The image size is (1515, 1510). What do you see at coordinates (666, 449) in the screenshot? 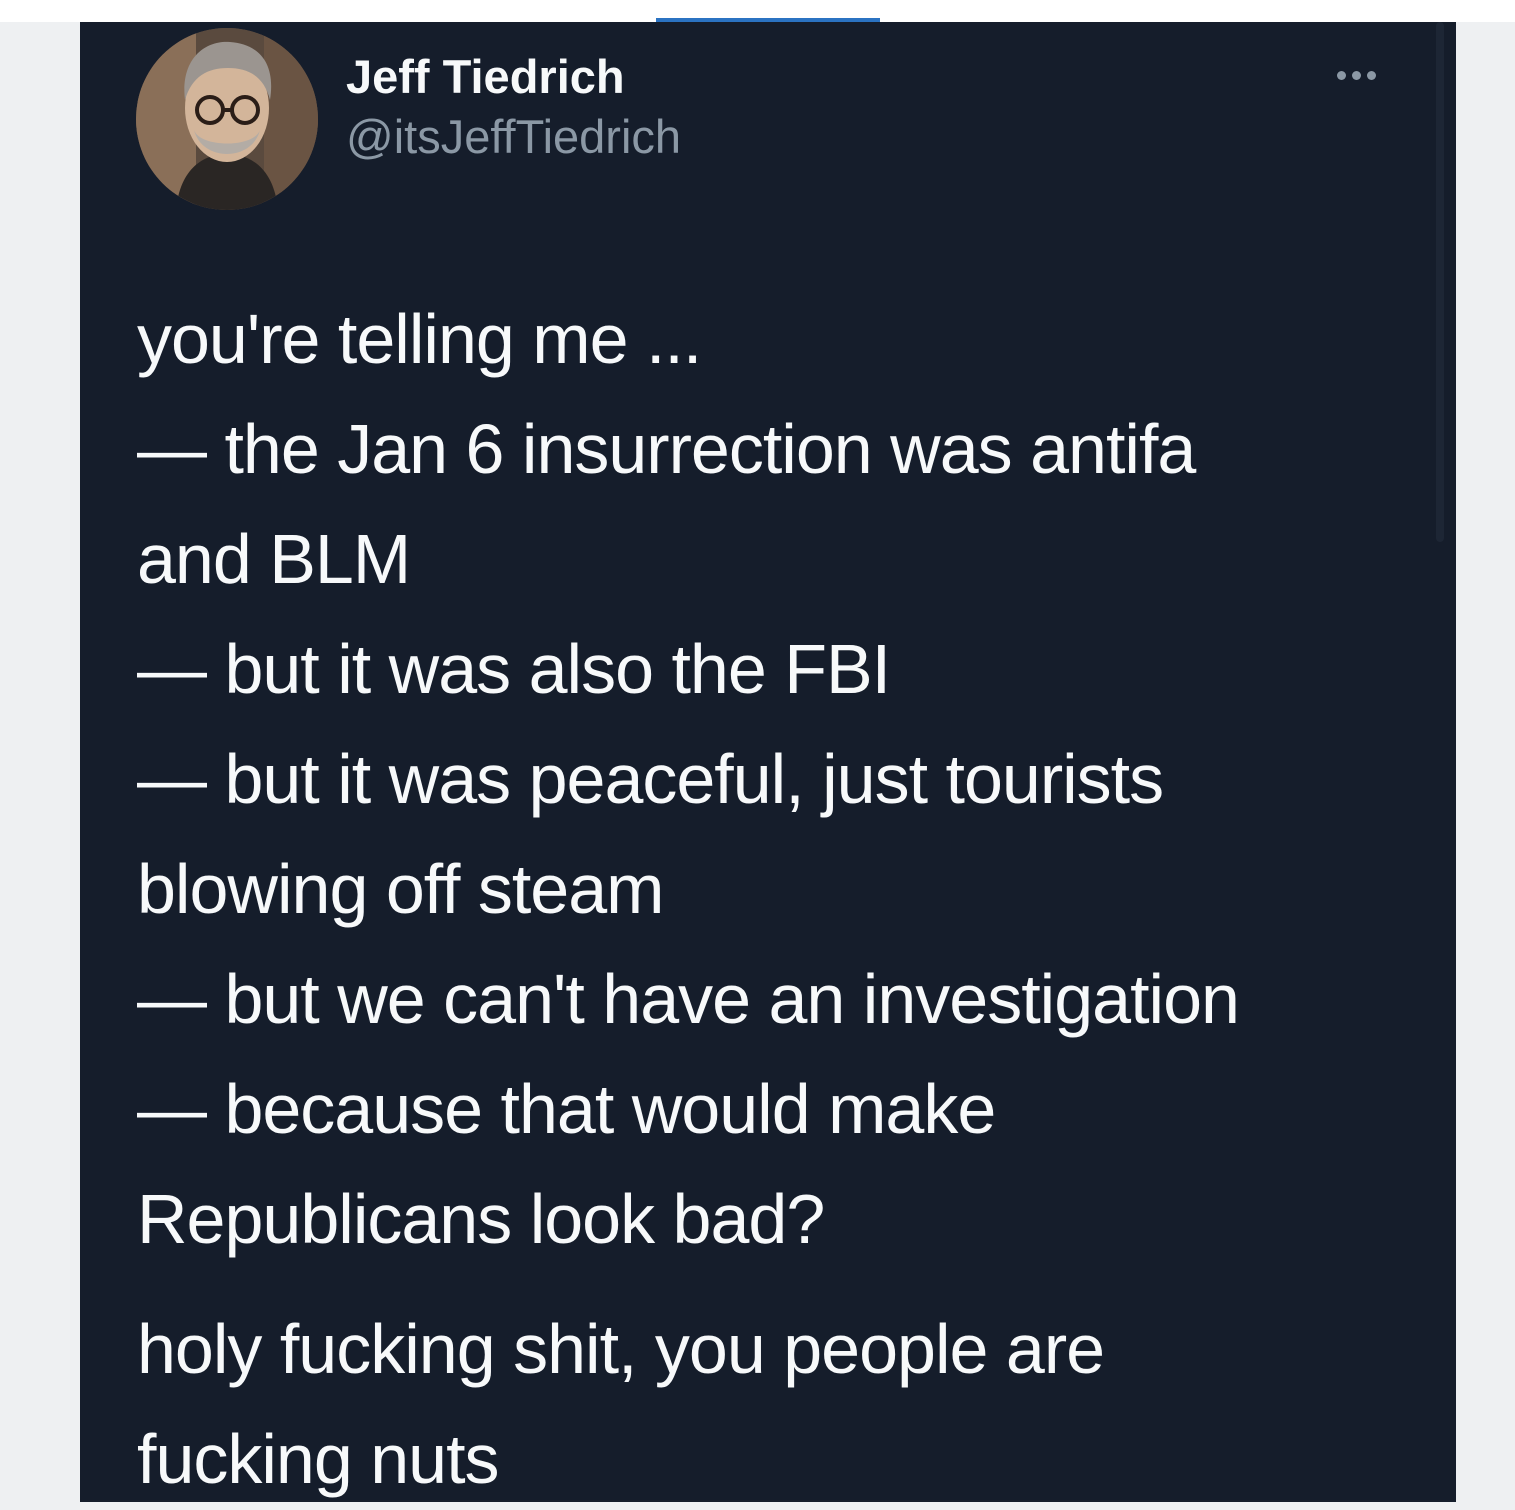
I see `tweet-line: — the Jan 6 insurrection was antifa` at bounding box center [666, 449].